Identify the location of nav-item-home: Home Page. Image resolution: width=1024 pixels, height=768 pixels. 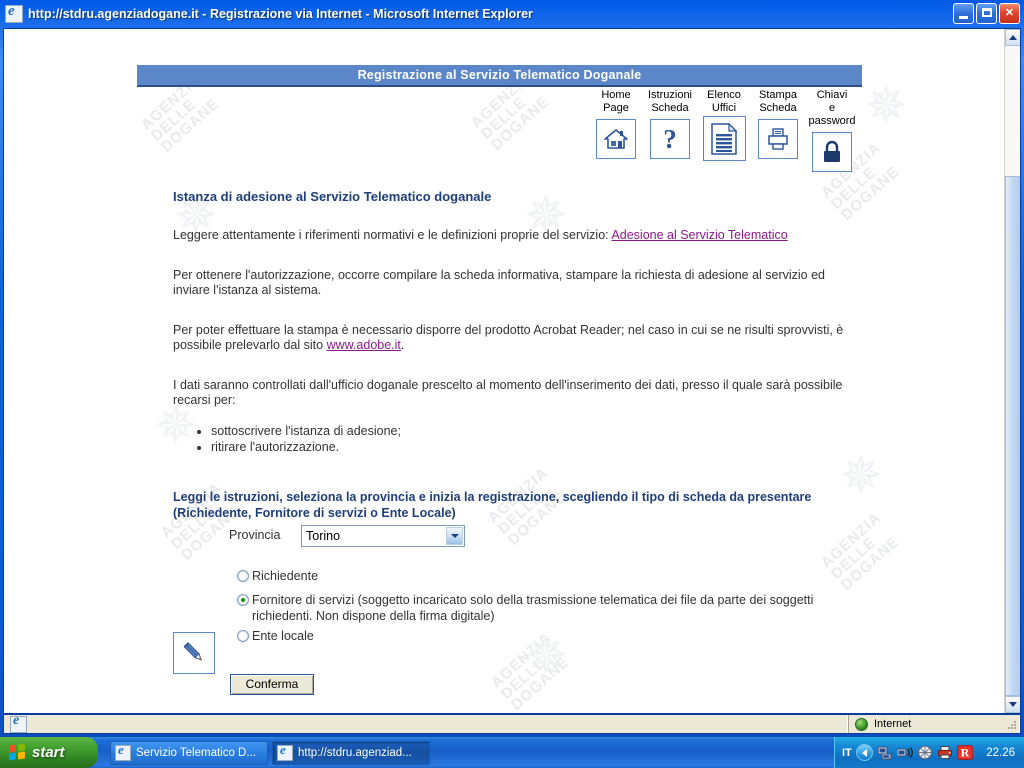
(616, 124).